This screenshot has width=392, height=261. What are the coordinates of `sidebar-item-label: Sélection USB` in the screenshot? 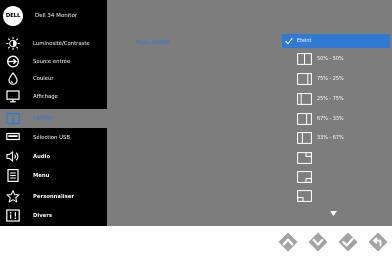 It's located at (51, 137).